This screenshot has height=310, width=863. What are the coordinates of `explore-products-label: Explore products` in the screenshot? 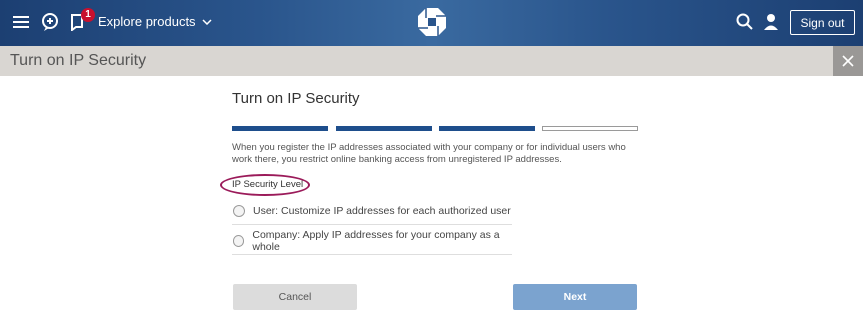 It's located at (147, 21).